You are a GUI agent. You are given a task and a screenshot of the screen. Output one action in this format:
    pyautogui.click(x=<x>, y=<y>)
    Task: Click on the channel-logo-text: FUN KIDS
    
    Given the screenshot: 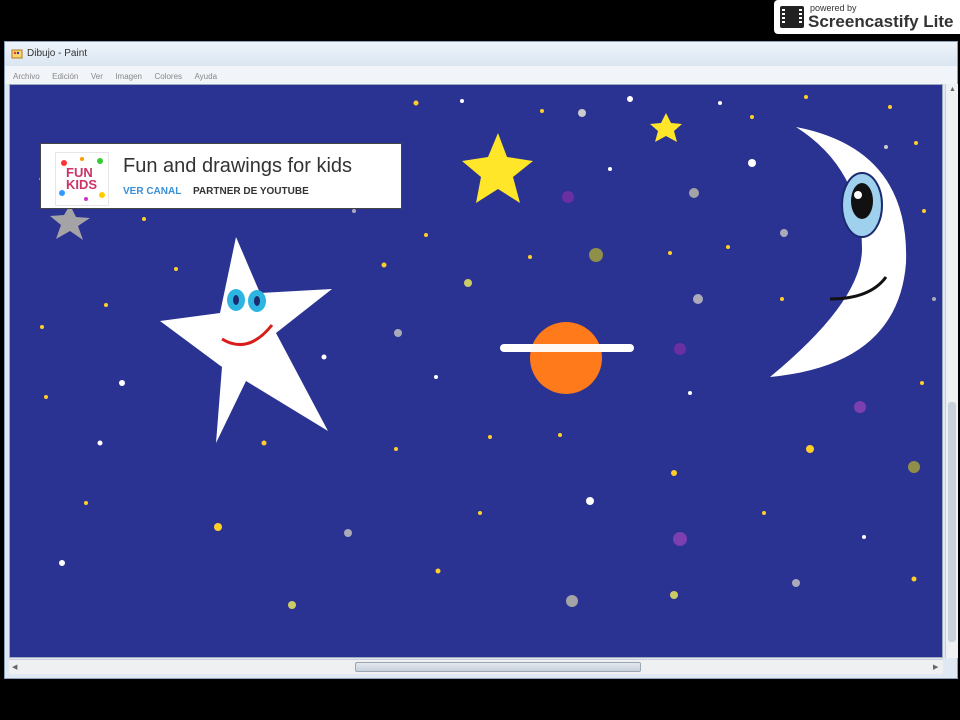 What is the action you would take?
    pyautogui.click(x=82, y=178)
    